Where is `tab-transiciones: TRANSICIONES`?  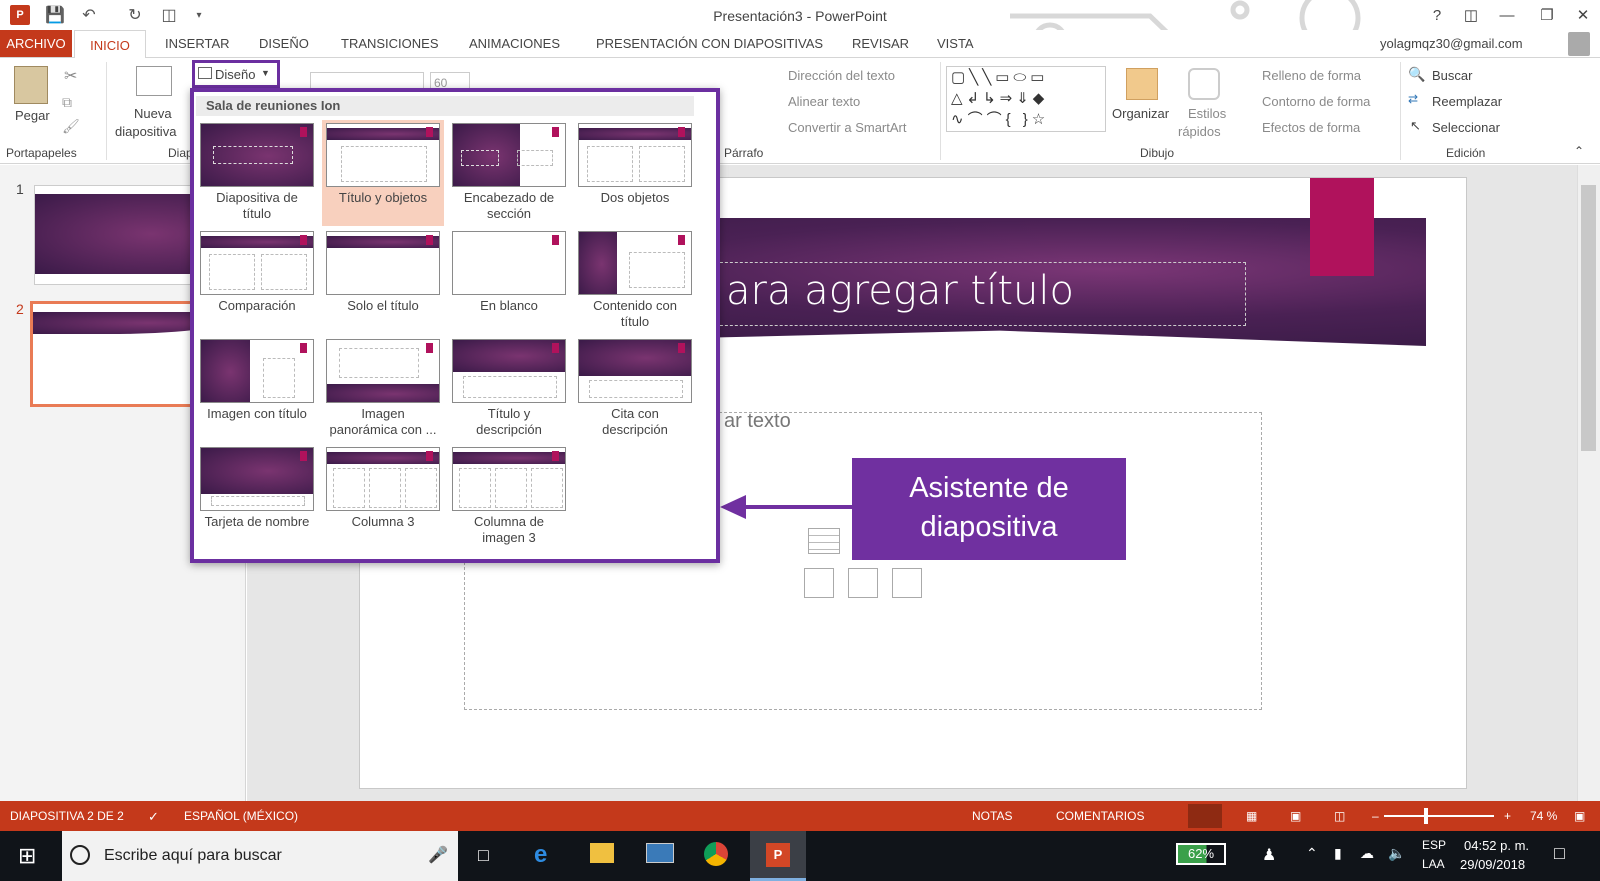 tab-transiciones: TRANSICIONES is located at coordinates (390, 43).